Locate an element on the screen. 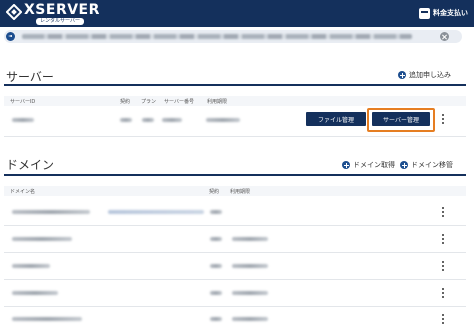 The height and width of the screenshot is (326, 474). server-id-redacted is located at coordinates (23, 120).